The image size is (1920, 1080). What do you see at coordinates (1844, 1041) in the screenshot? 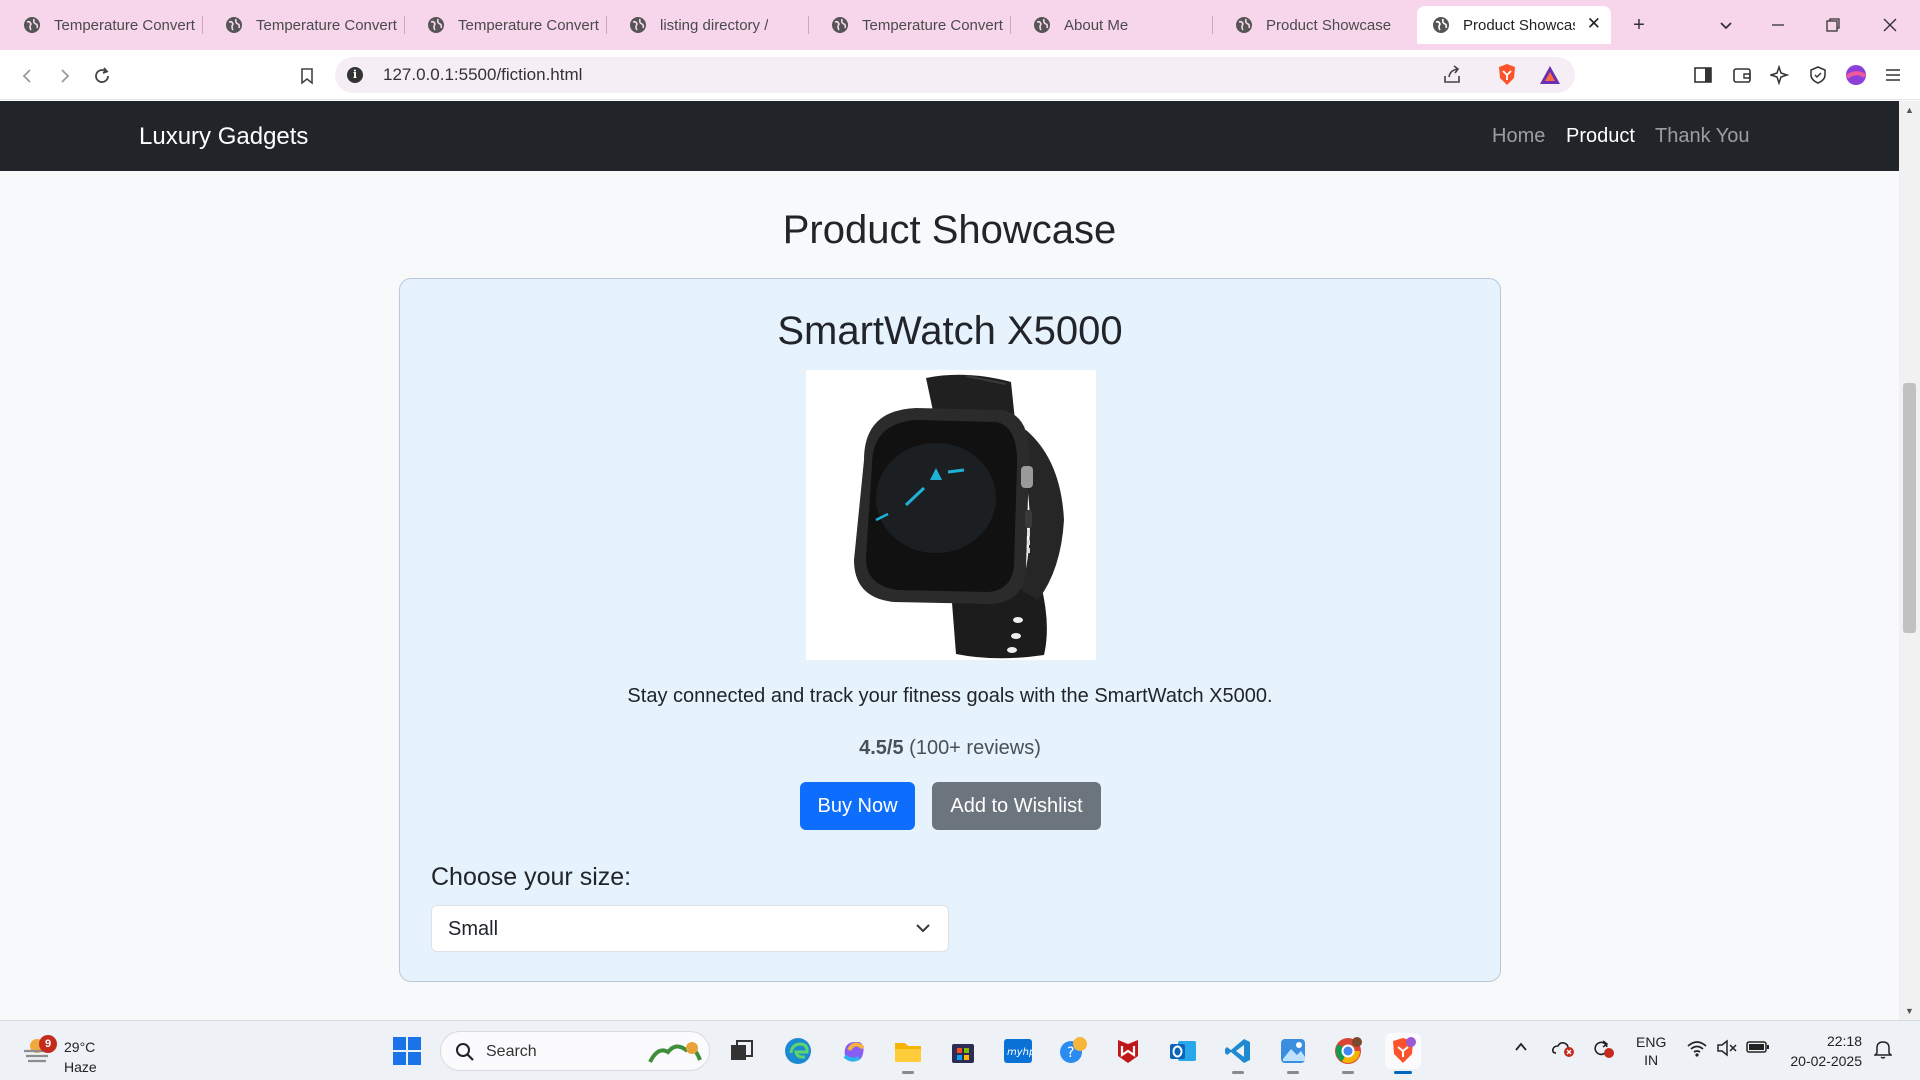
I see `clock-time: 22:18` at bounding box center [1844, 1041].